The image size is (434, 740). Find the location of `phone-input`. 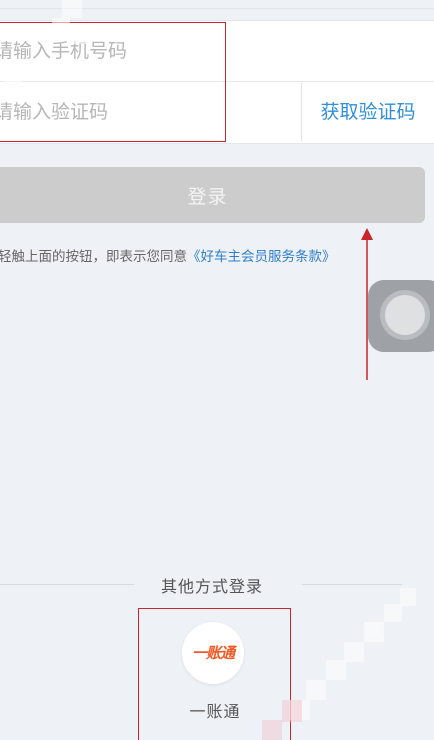

phone-input is located at coordinates (150, 51).